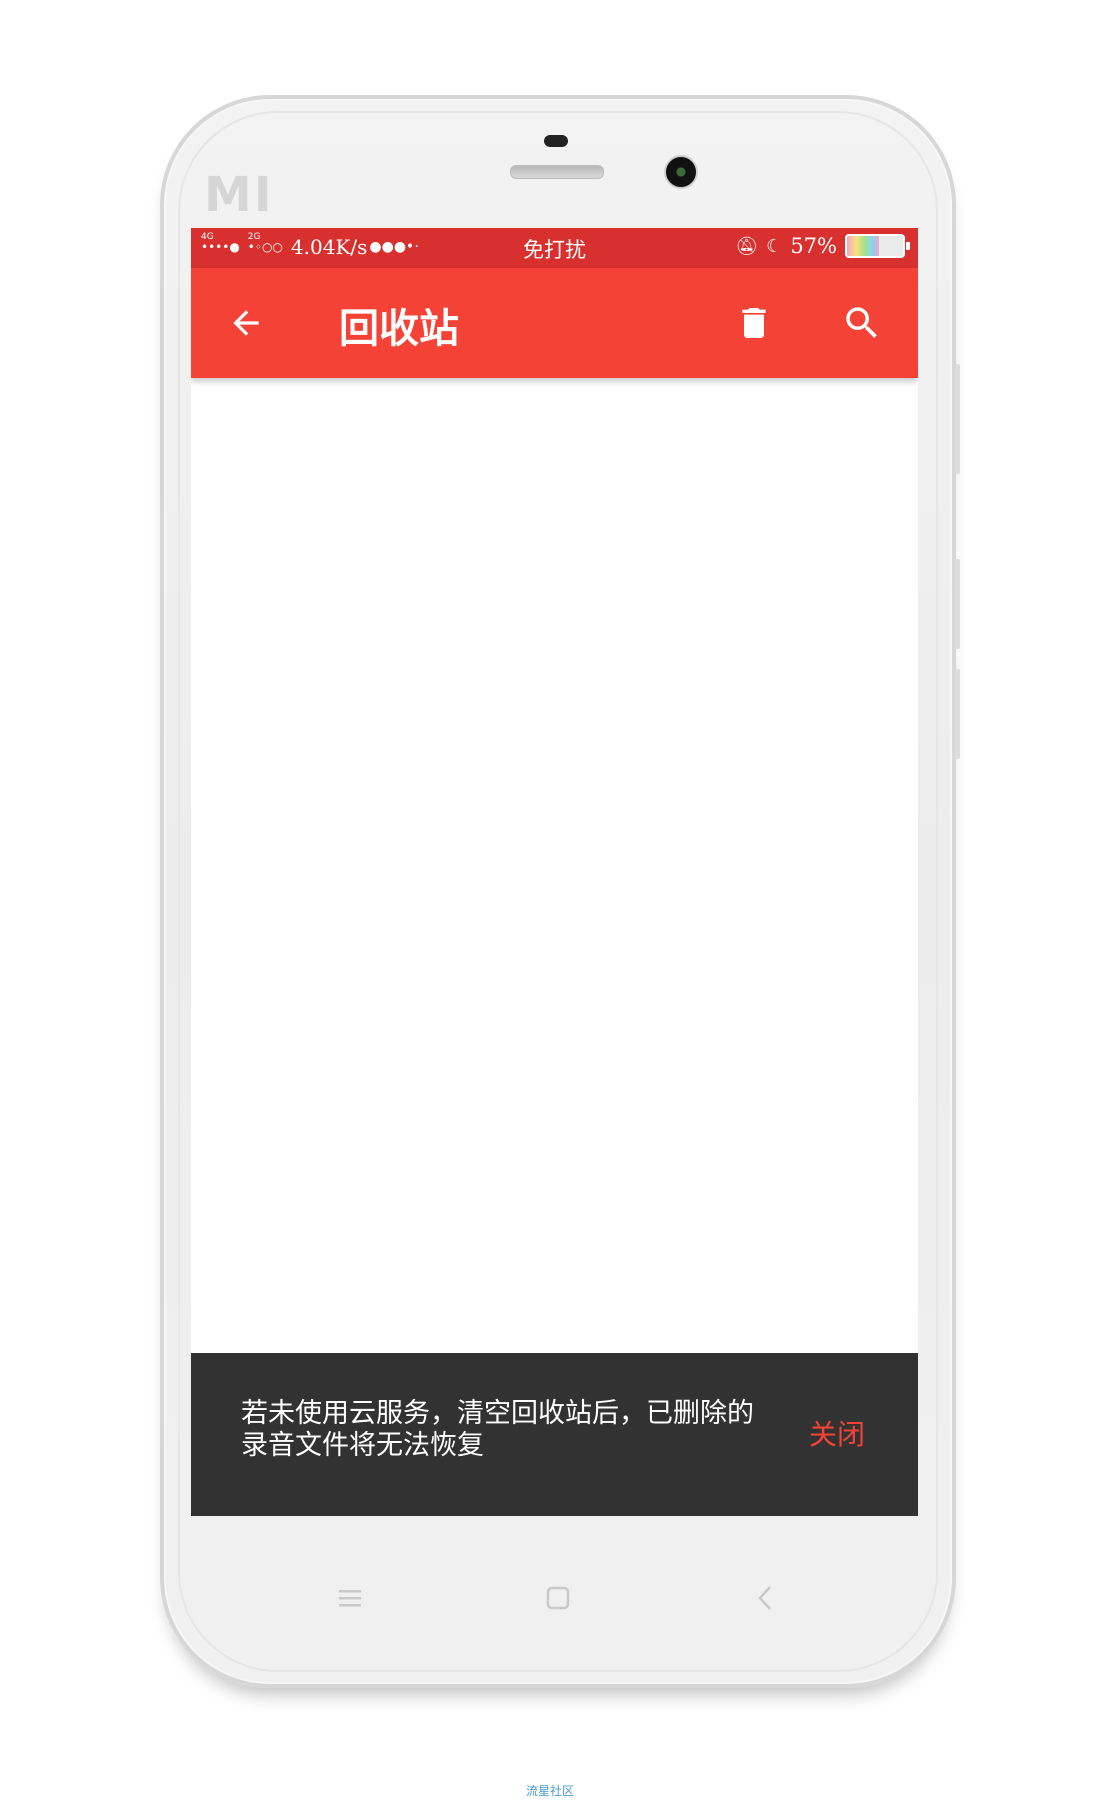 This screenshot has width=1100, height=1800. I want to click on power-button, so click(957, 714).